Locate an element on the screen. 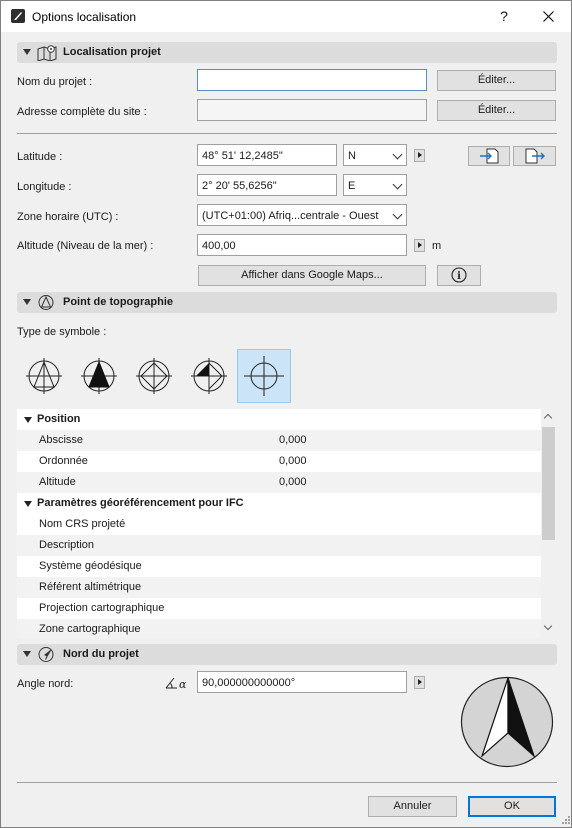  window-title: Options localisation is located at coordinates (84, 17).